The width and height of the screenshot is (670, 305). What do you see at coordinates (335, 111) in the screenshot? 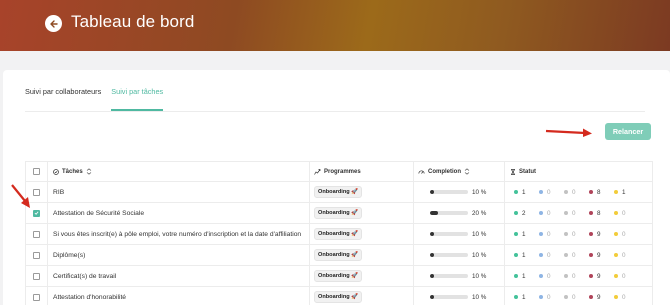
I see `tab-divider` at bounding box center [335, 111].